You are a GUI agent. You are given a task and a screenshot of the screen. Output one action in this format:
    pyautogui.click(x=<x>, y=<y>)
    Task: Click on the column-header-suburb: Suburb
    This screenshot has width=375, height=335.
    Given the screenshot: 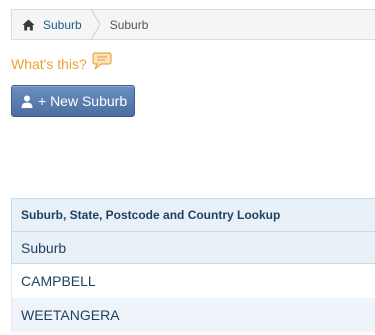 What is the action you would take?
    pyautogui.click(x=193, y=248)
    